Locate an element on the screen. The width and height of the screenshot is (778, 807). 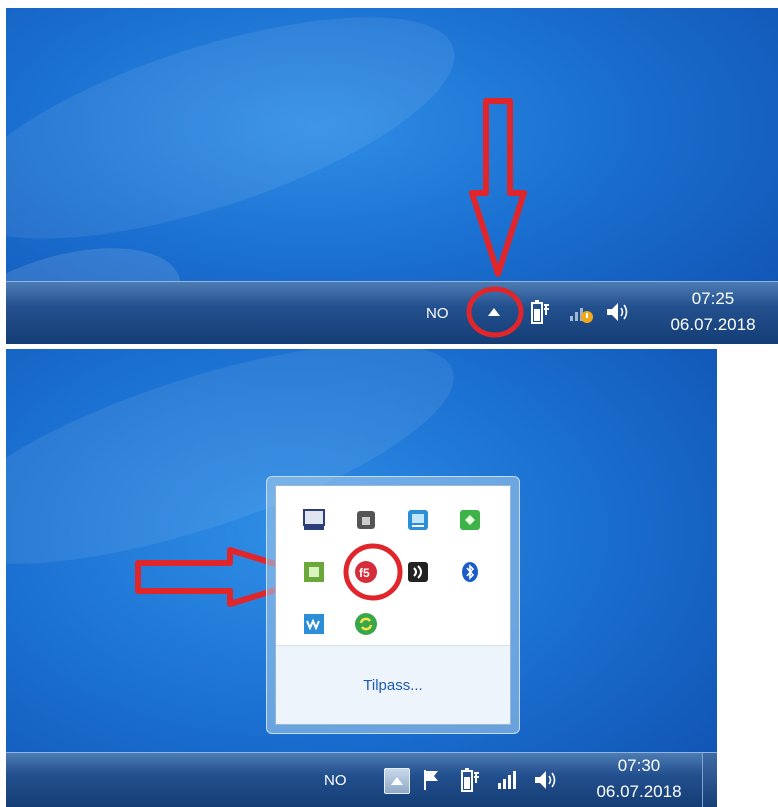
waves-audio-icon is located at coordinates (314, 624).